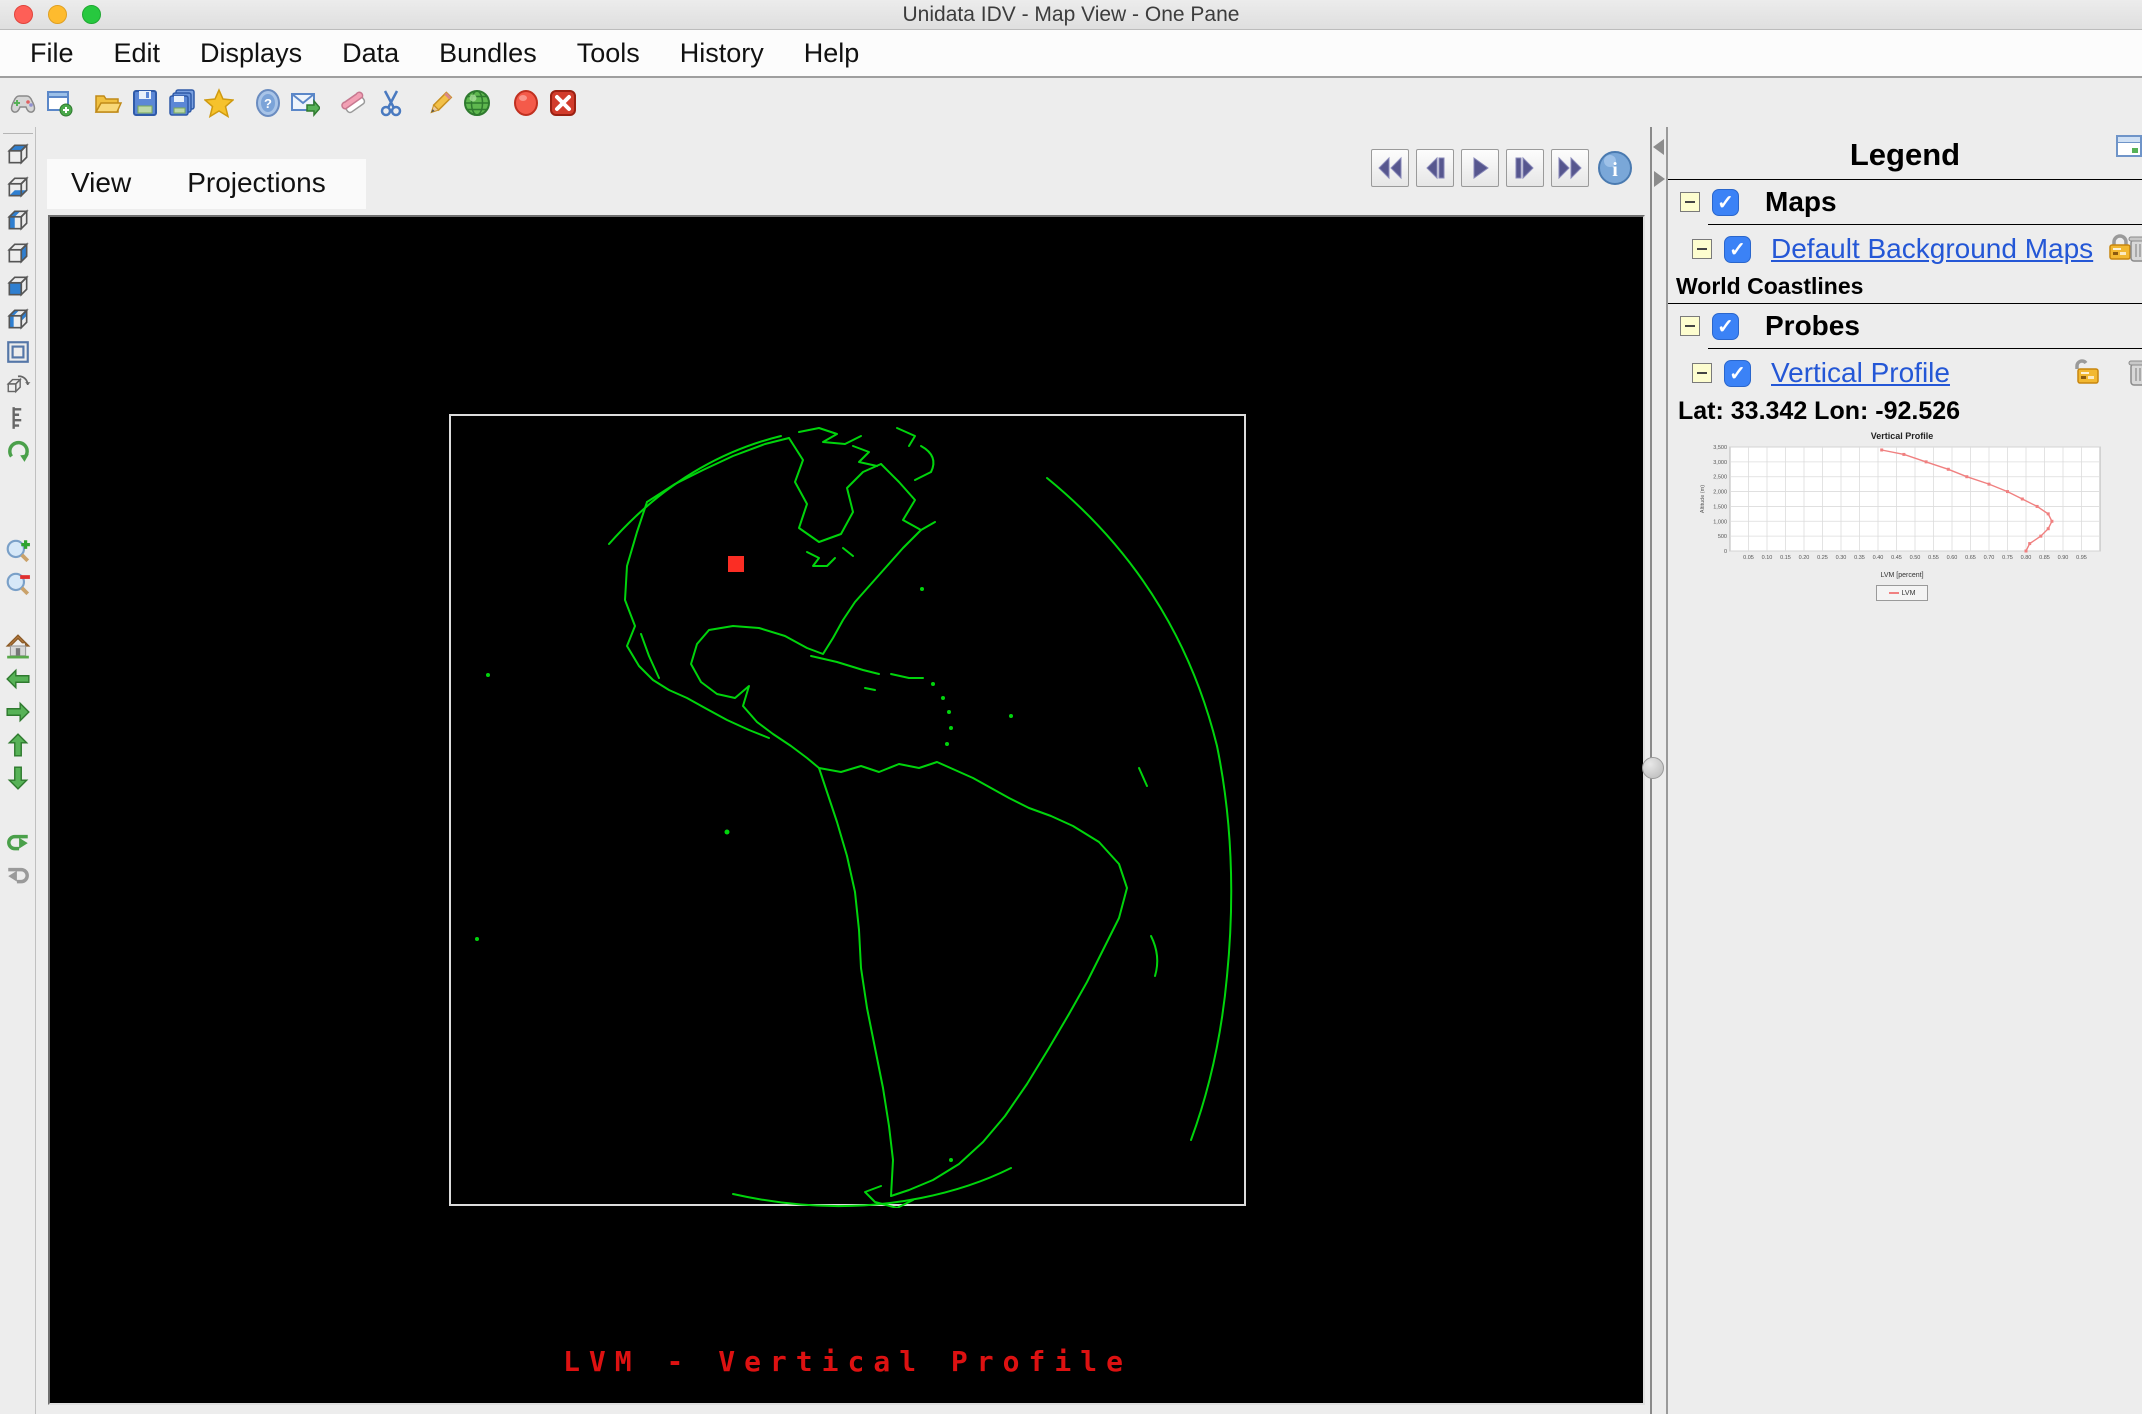 Image resolution: width=2142 pixels, height=1414 pixels. What do you see at coordinates (1822, 558) in the screenshot?
I see `svg-text: 0.25` at bounding box center [1822, 558].